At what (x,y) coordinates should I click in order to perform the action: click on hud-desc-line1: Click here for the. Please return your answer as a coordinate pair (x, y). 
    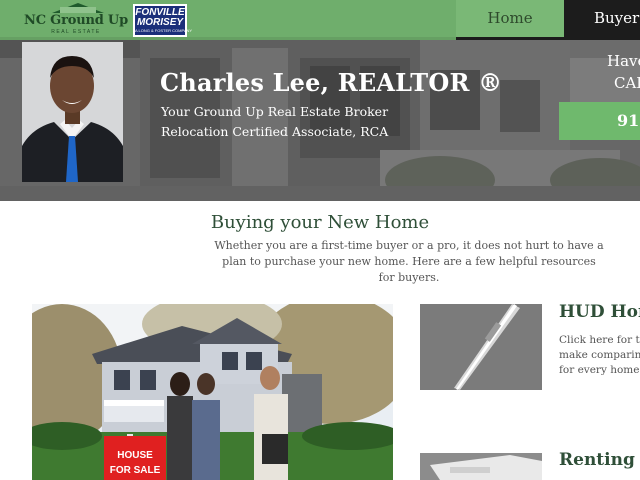
    Looking at the image, I should click on (599, 340).